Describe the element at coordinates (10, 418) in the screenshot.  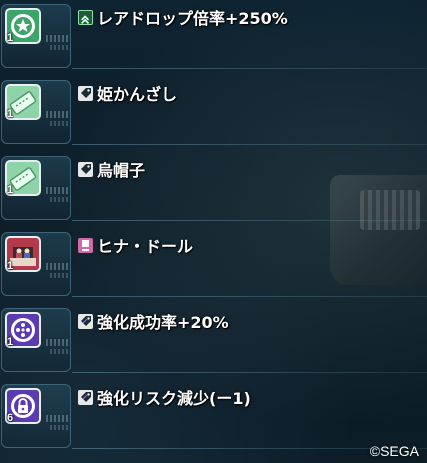
I see `item-quantity: 6` at that location.